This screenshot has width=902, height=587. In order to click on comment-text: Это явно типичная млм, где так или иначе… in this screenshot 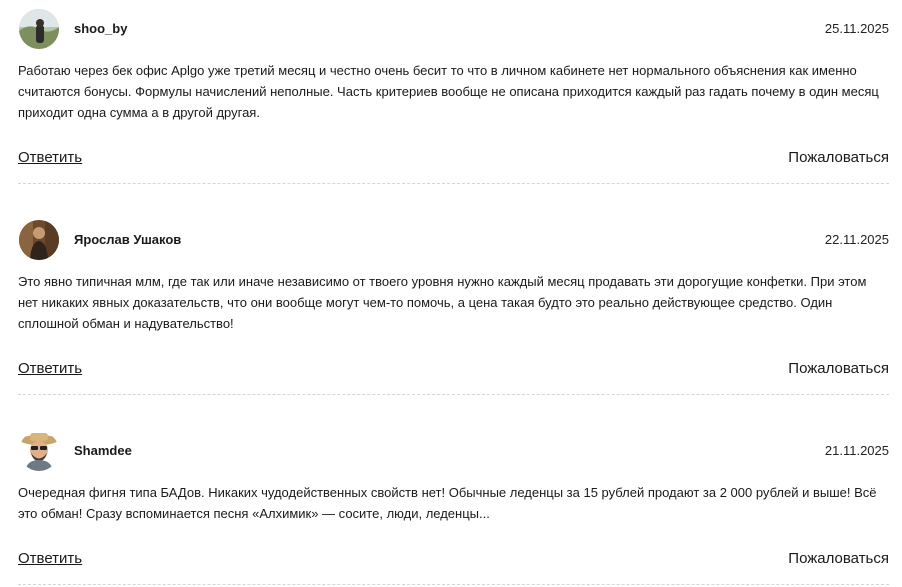, I will do `click(442, 302)`.